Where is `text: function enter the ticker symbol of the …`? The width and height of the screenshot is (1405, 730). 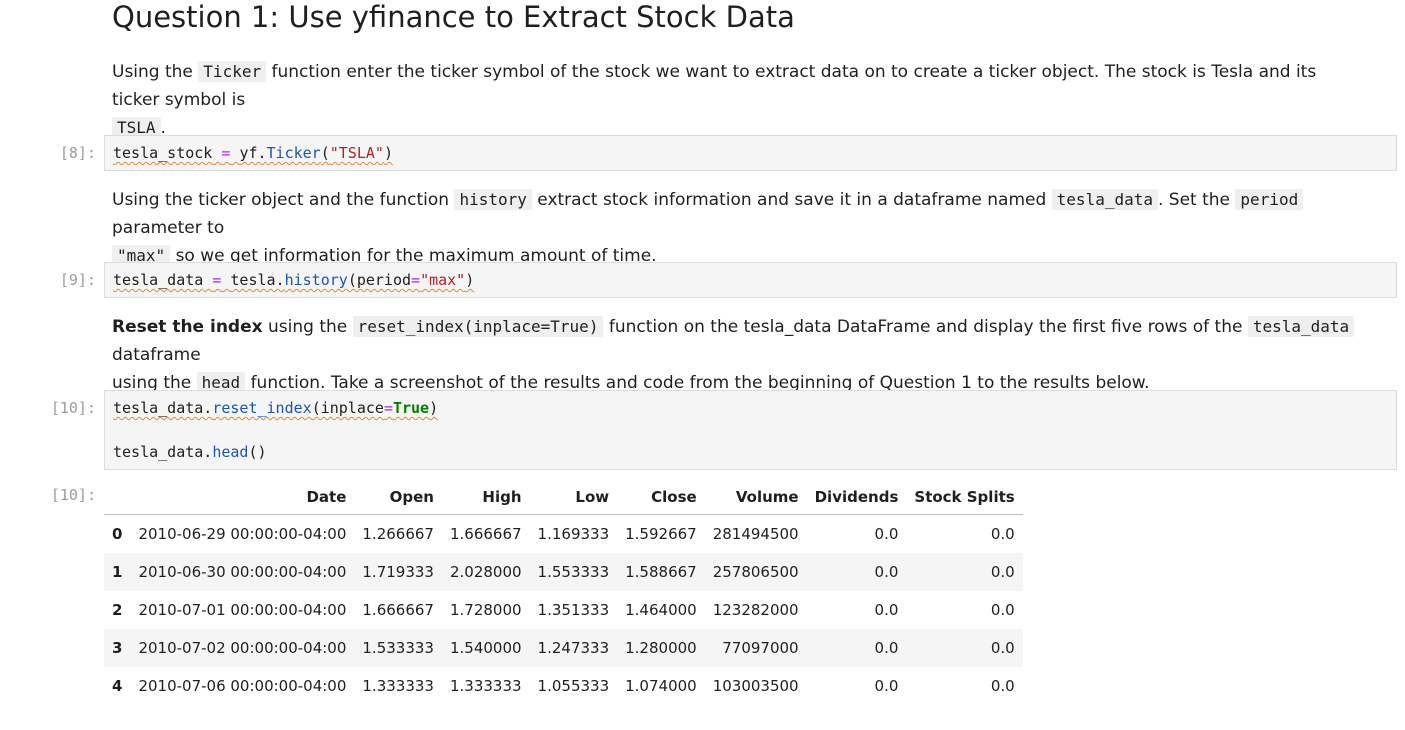
text: function enter the ticker symbol of the … is located at coordinates (714, 86).